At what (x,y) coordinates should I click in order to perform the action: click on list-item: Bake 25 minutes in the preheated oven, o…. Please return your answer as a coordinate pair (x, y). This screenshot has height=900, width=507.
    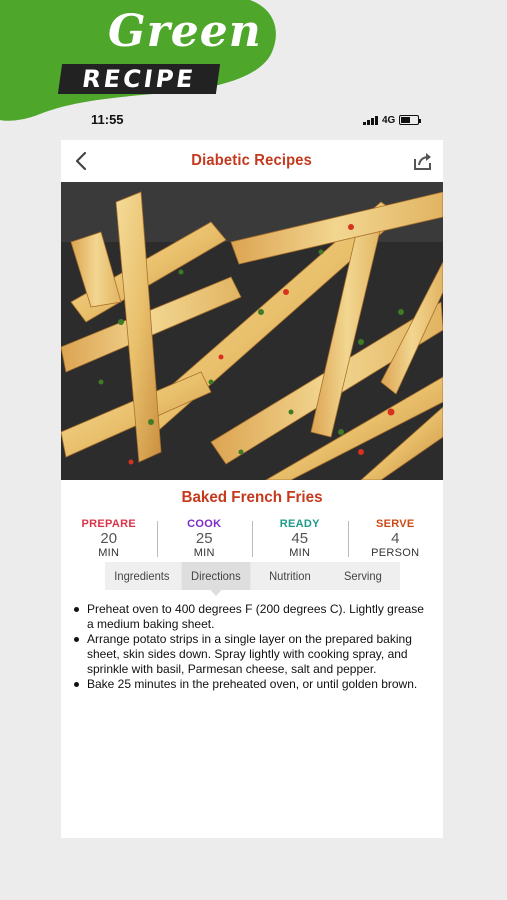
    Looking at the image, I should click on (253, 684).